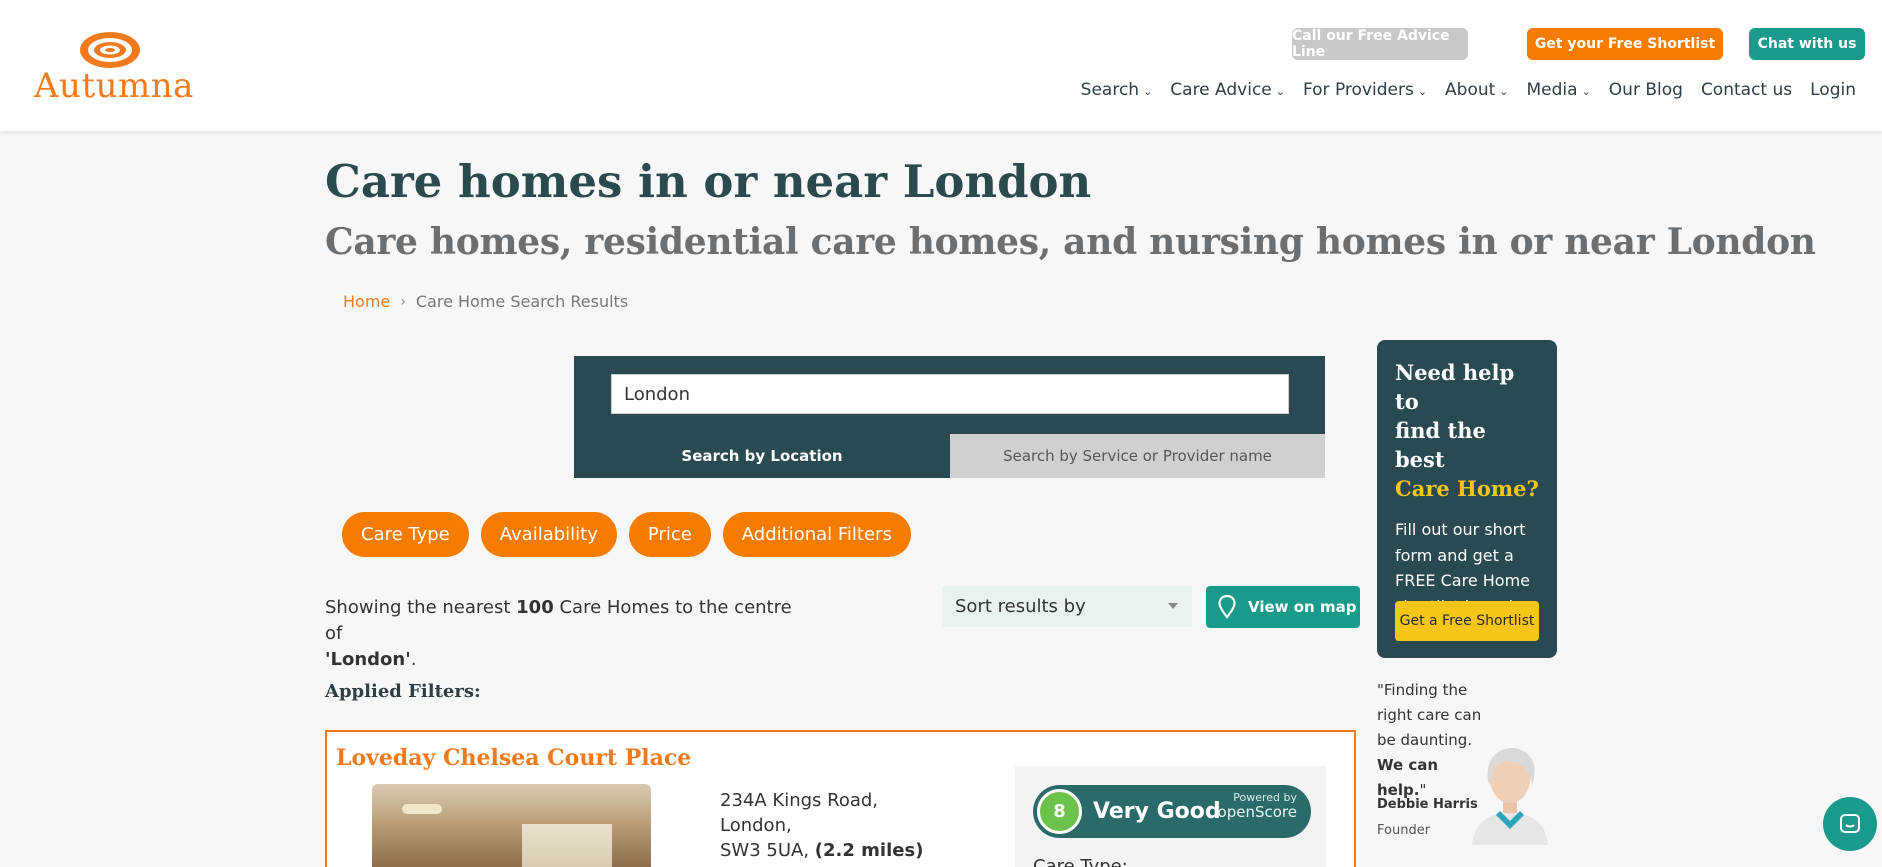 This screenshot has width=1882, height=867. Describe the element at coordinates (1467, 621) in the screenshot. I see `get-free-shortlist-sidebar-button: Get a Free Shortlist` at that location.